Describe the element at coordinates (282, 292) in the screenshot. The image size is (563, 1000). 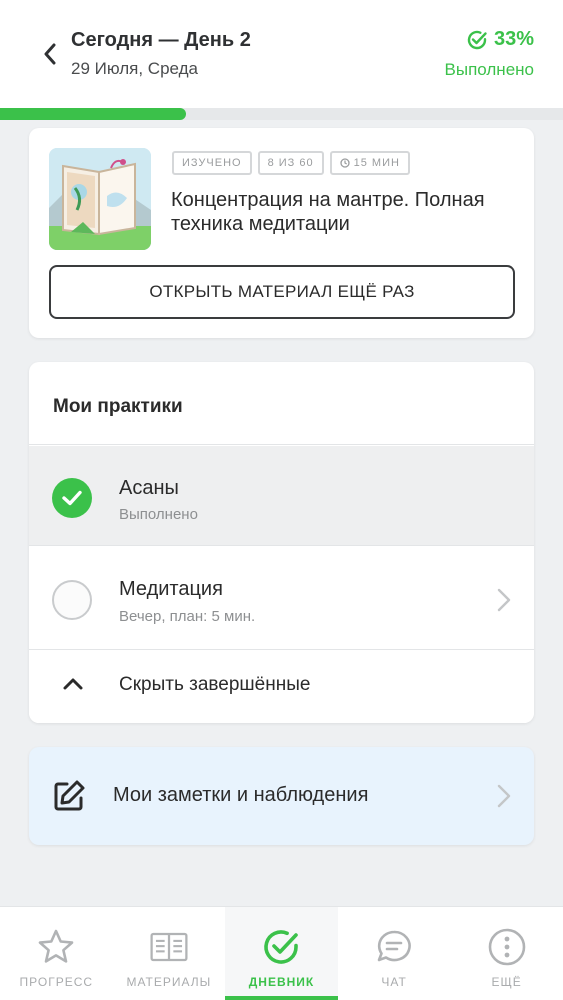
I see `open-material-again-button: ОТКРЫТЬ МАТЕРИАЛ ЕЩЁ РАЗ` at that location.